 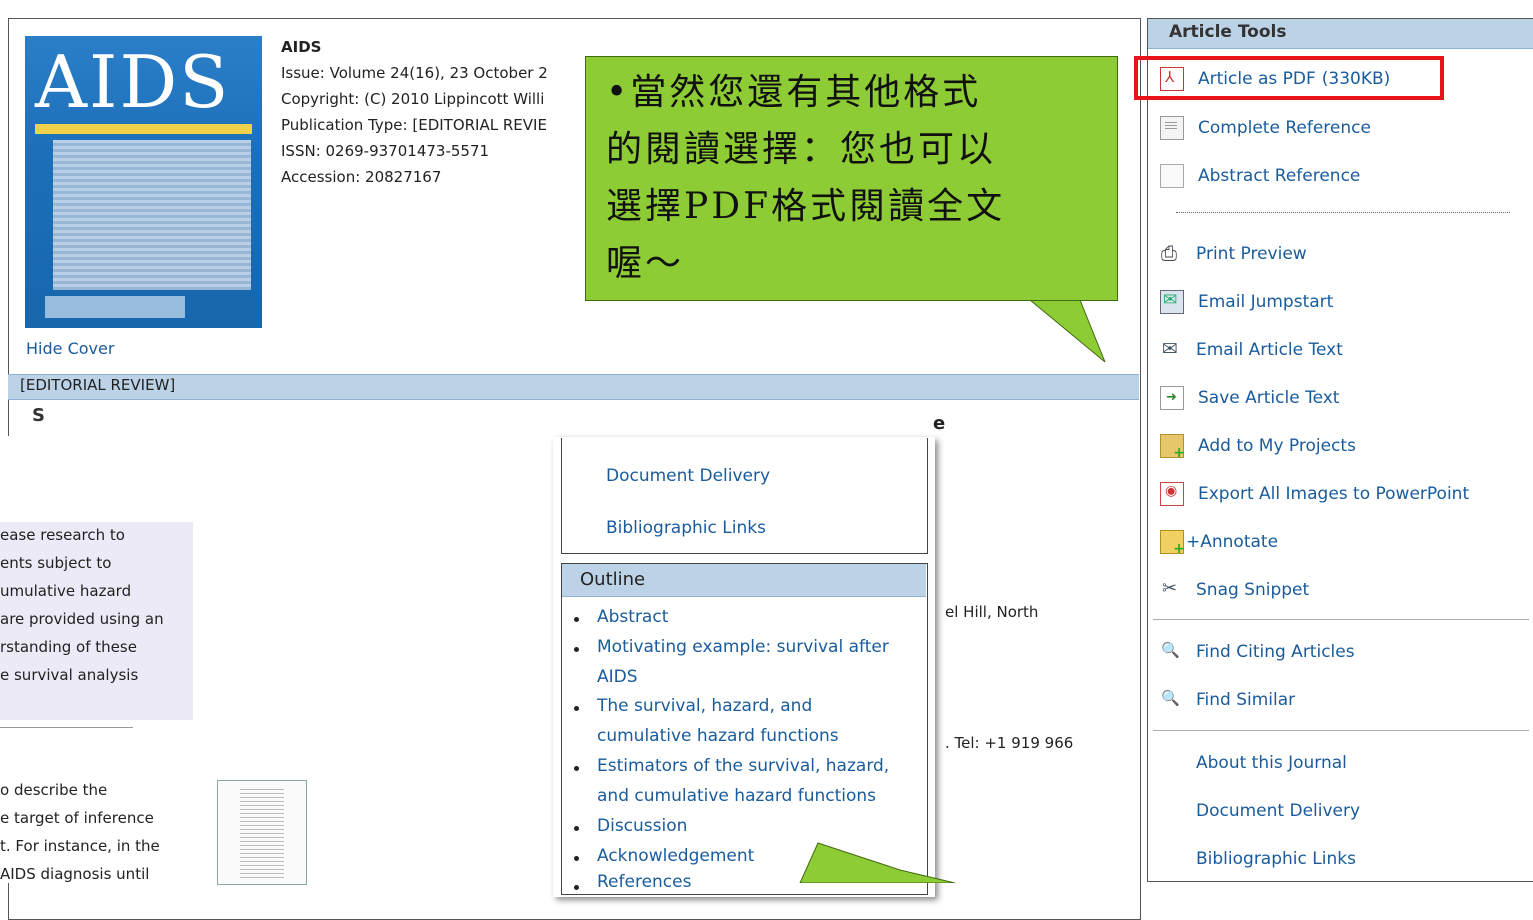 I want to click on cover-logo: AIDS, so click(x=133, y=82).